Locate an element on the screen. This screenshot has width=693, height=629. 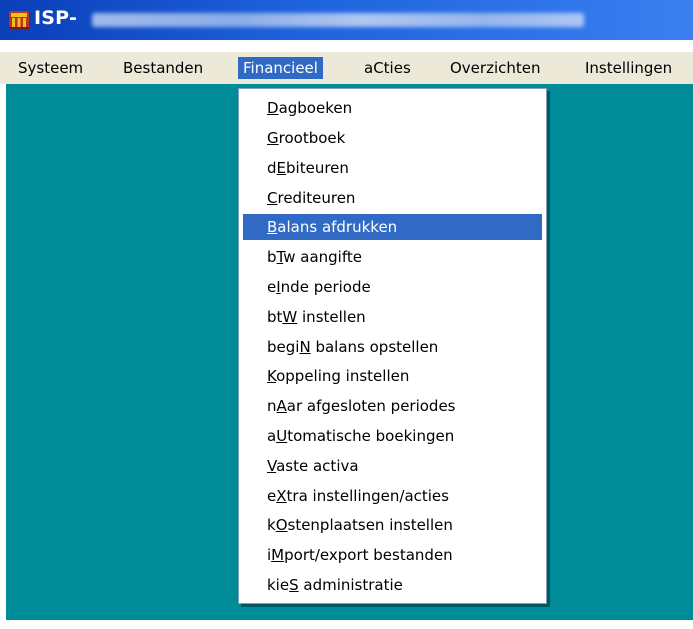
label-post: balans opstellen is located at coordinates (374, 347).